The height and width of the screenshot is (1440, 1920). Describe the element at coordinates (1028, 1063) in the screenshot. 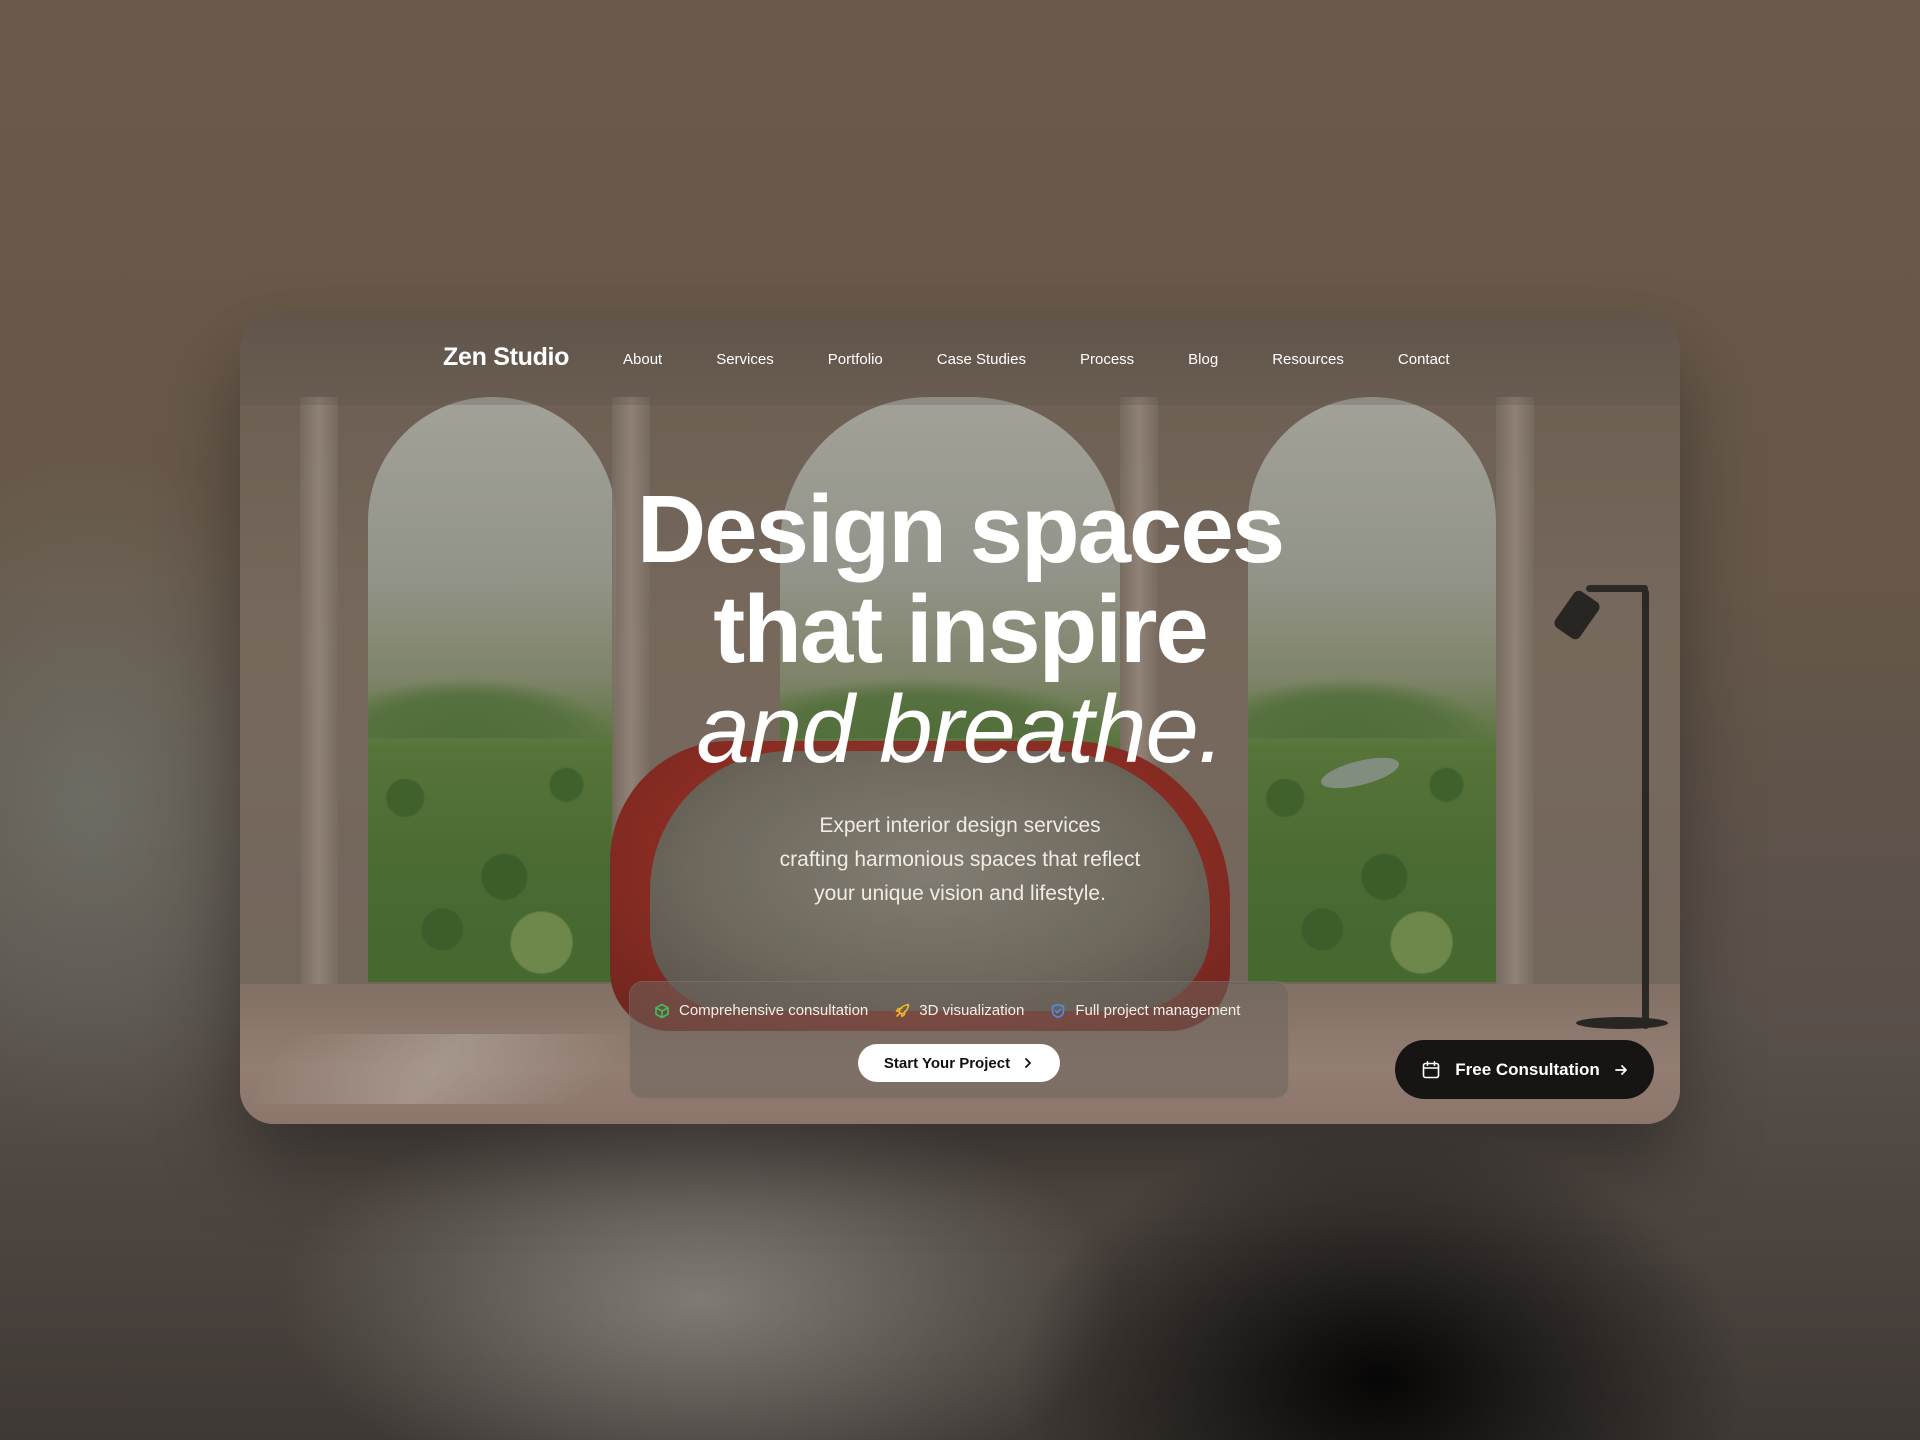

I see `chevron-right-icon` at that location.